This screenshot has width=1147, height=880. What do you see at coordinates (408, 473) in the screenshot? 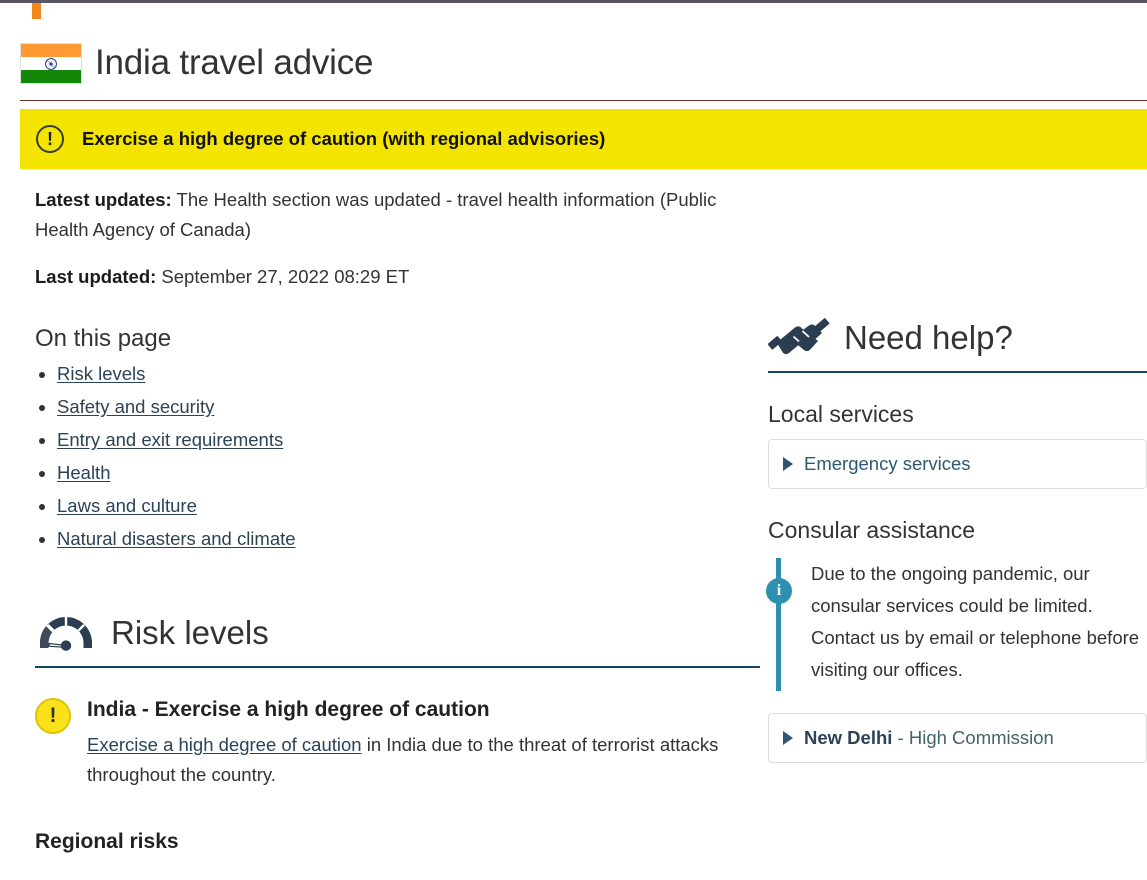
I see `list-item: Health` at bounding box center [408, 473].